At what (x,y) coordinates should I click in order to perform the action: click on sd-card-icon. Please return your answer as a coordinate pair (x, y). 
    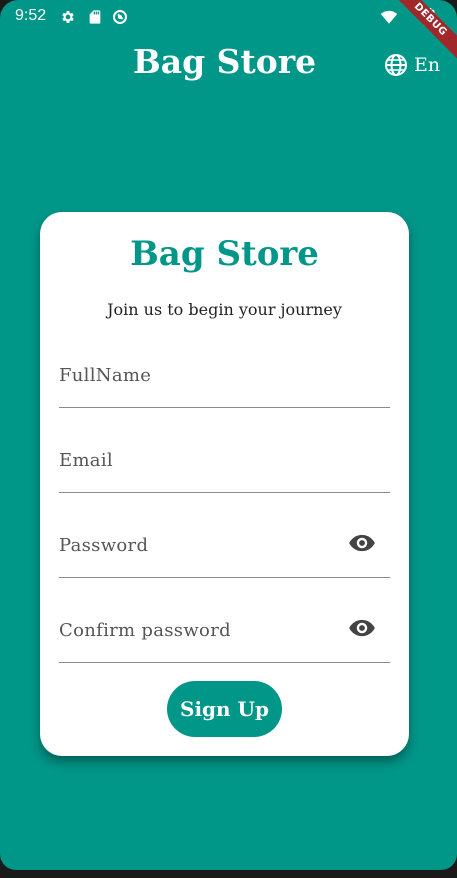
    Looking at the image, I should click on (95, 17).